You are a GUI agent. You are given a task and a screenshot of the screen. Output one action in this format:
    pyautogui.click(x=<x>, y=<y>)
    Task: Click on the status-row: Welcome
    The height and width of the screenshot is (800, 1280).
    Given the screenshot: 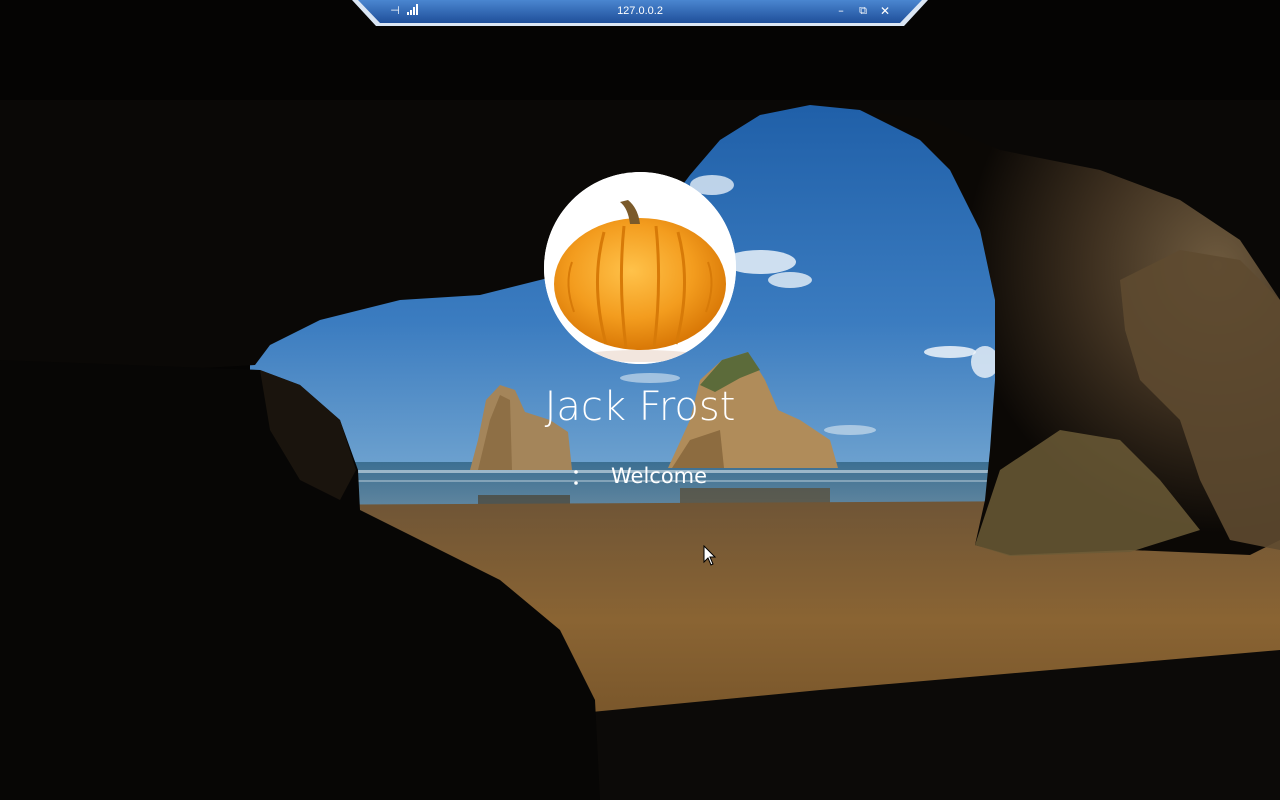 What is the action you would take?
    pyautogui.click(x=660, y=476)
    